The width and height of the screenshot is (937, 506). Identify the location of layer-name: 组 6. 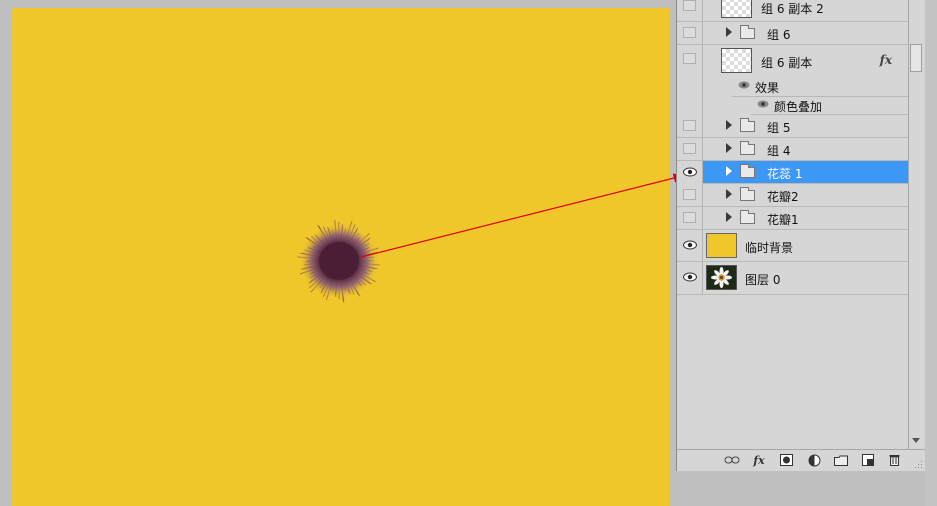
(779, 35).